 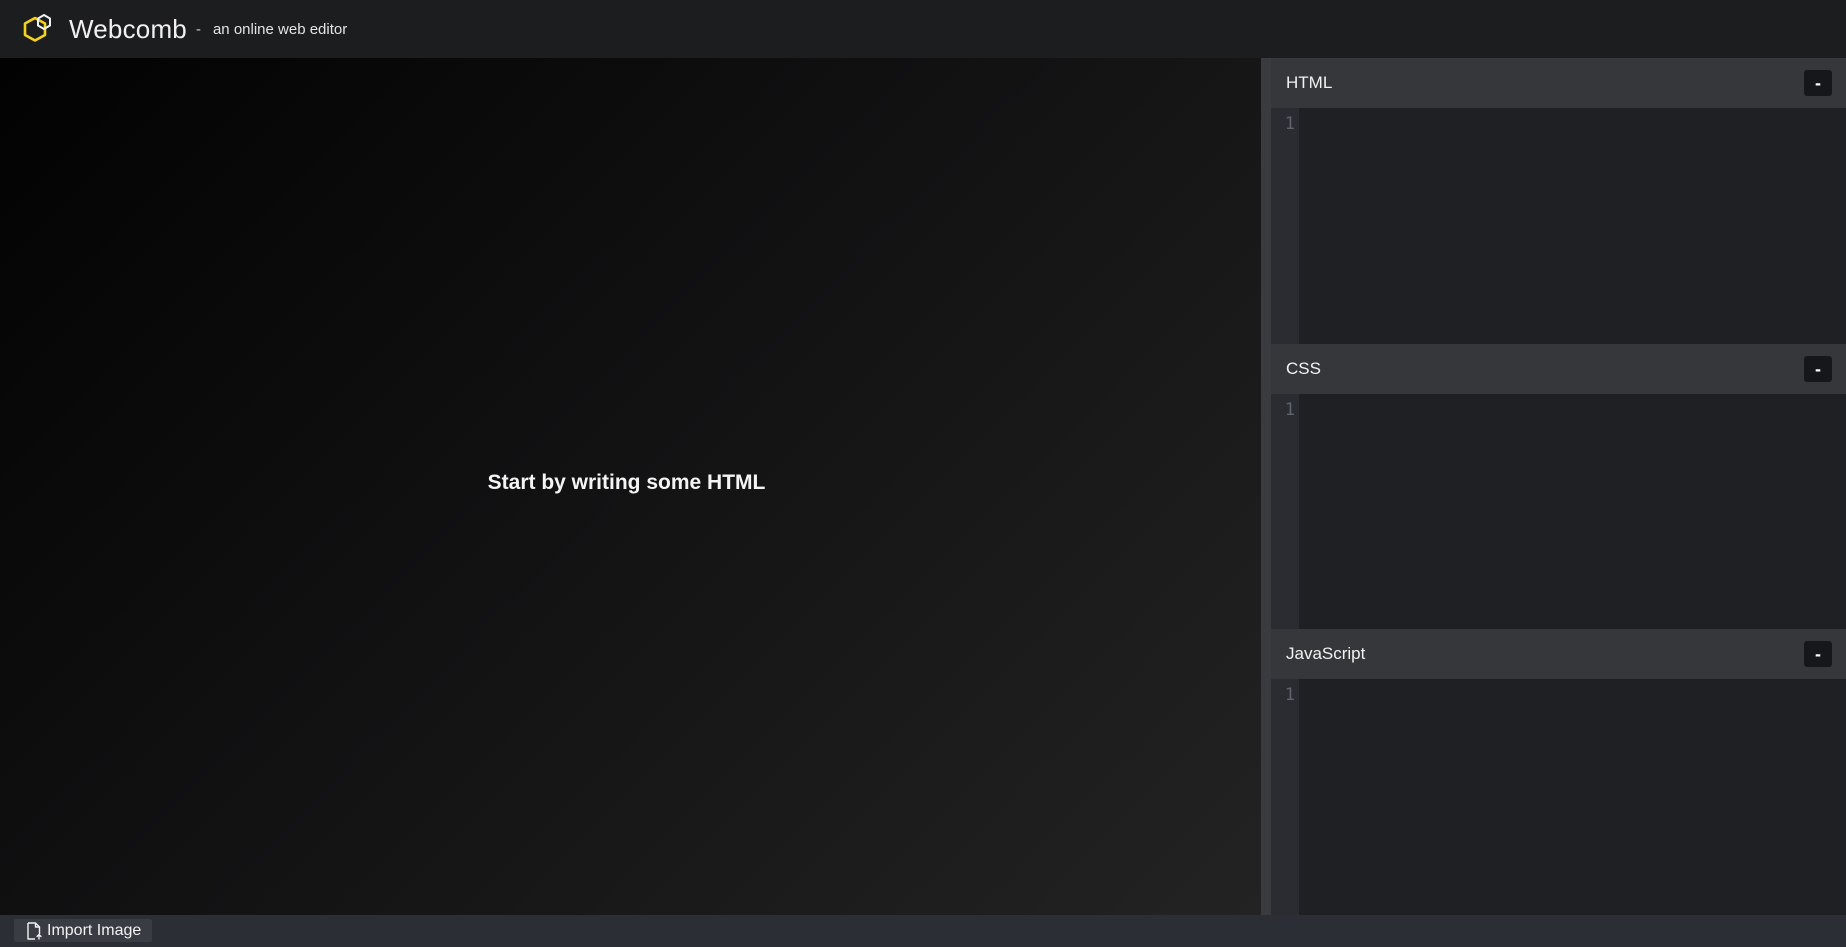 What do you see at coordinates (1572, 512) in the screenshot?
I see `css-code-input` at bounding box center [1572, 512].